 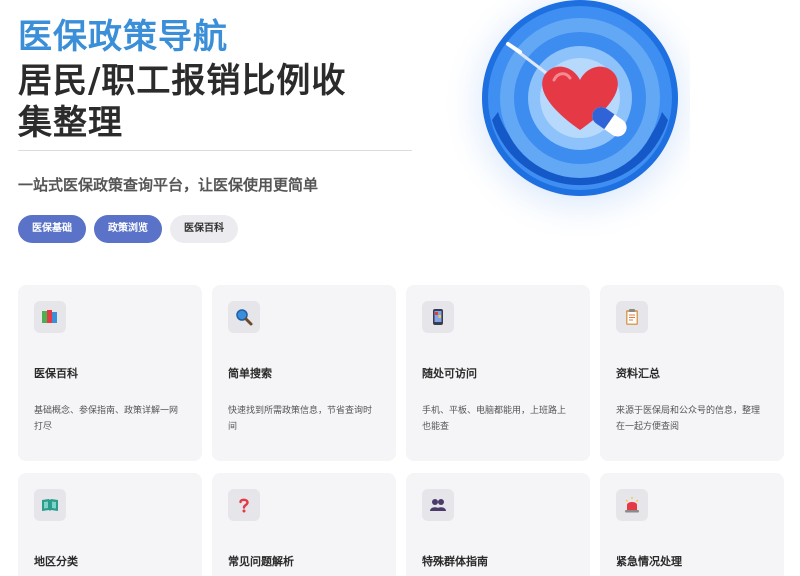 What do you see at coordinates (110, 373) in the screenshot?
I see `feature-card-encyclopedia: 医保百科 基础概念、参保指南、政策详解一网打尽` at bounding box center [110, 373].